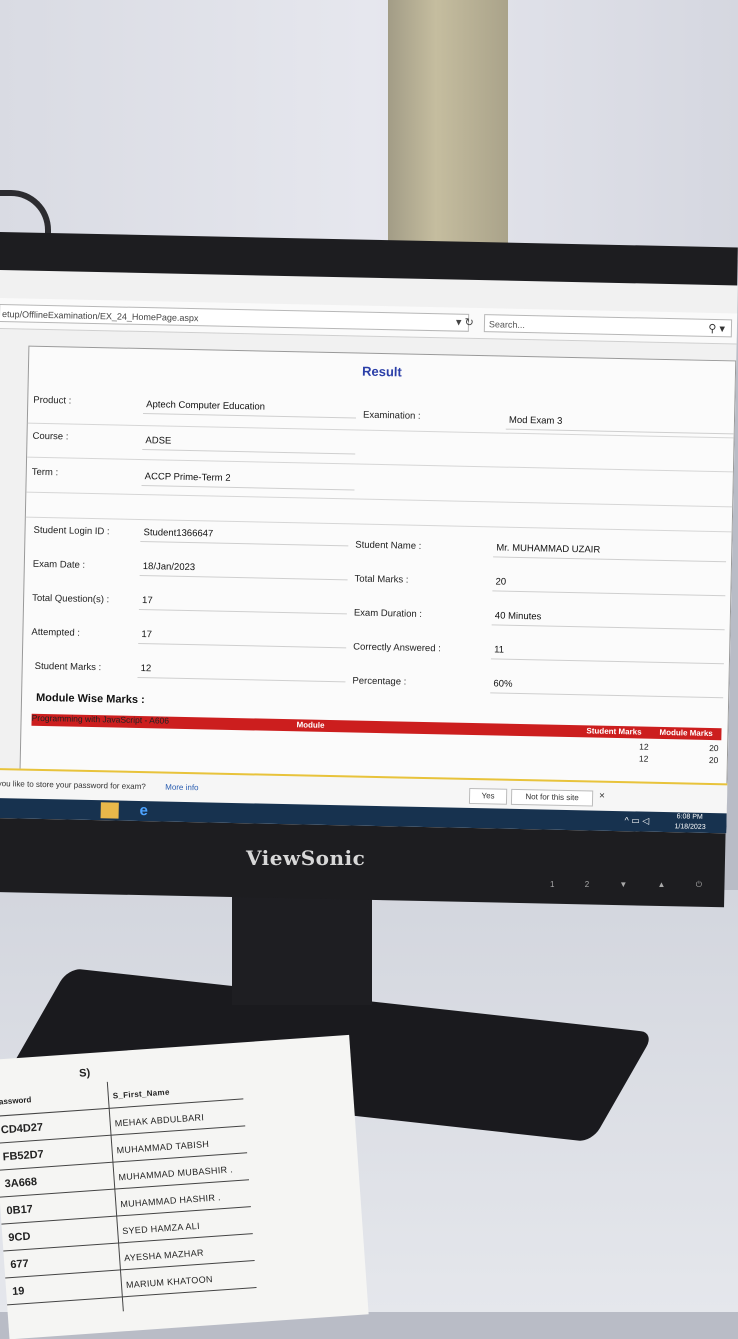  What do you see at coordinates (614, 731) in the screenshot?
I see `student-marks-col-header: Student Marks` at bounding box center [614, 731].